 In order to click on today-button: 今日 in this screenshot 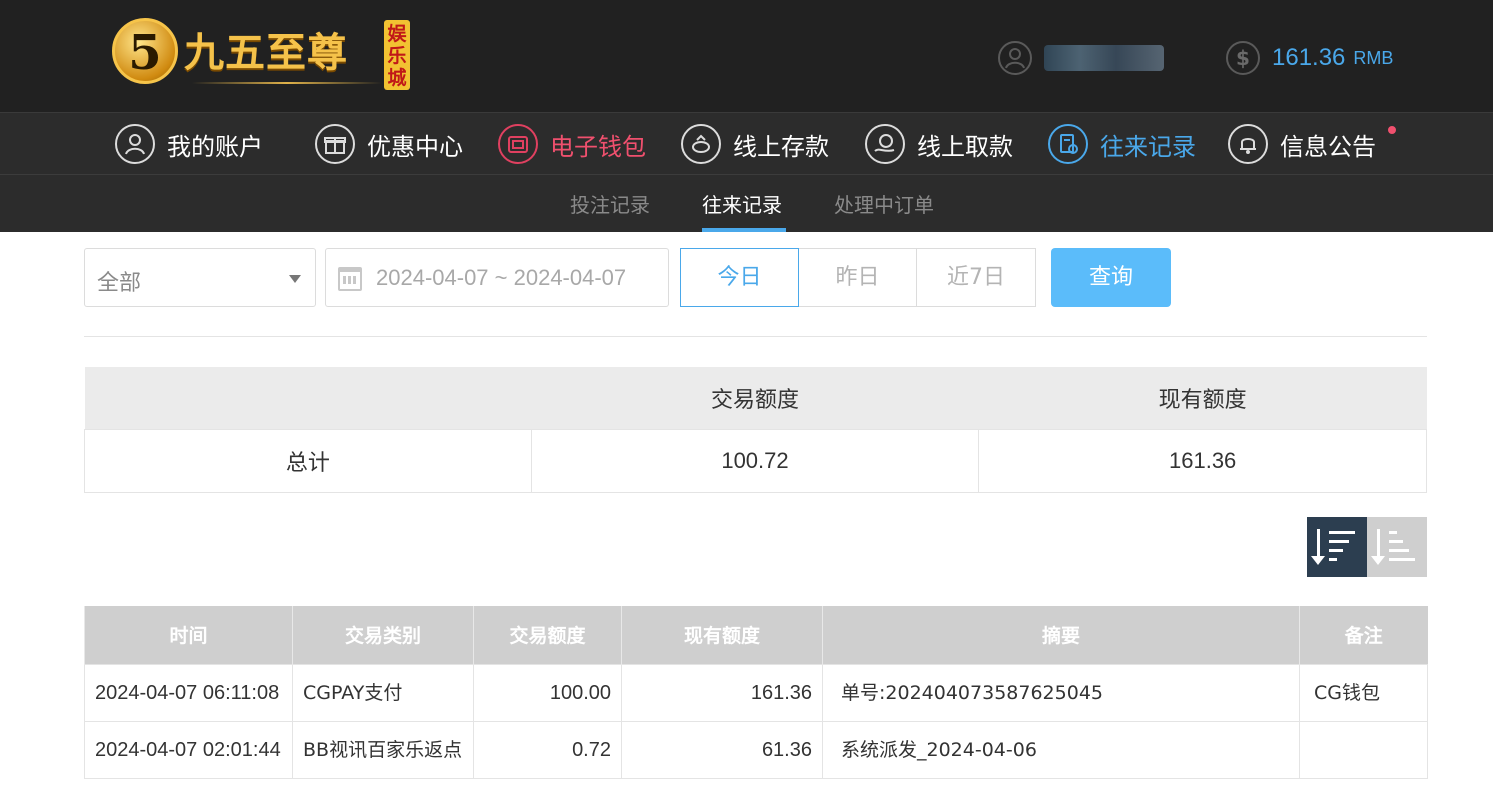, I will do `click(739, 277)`.